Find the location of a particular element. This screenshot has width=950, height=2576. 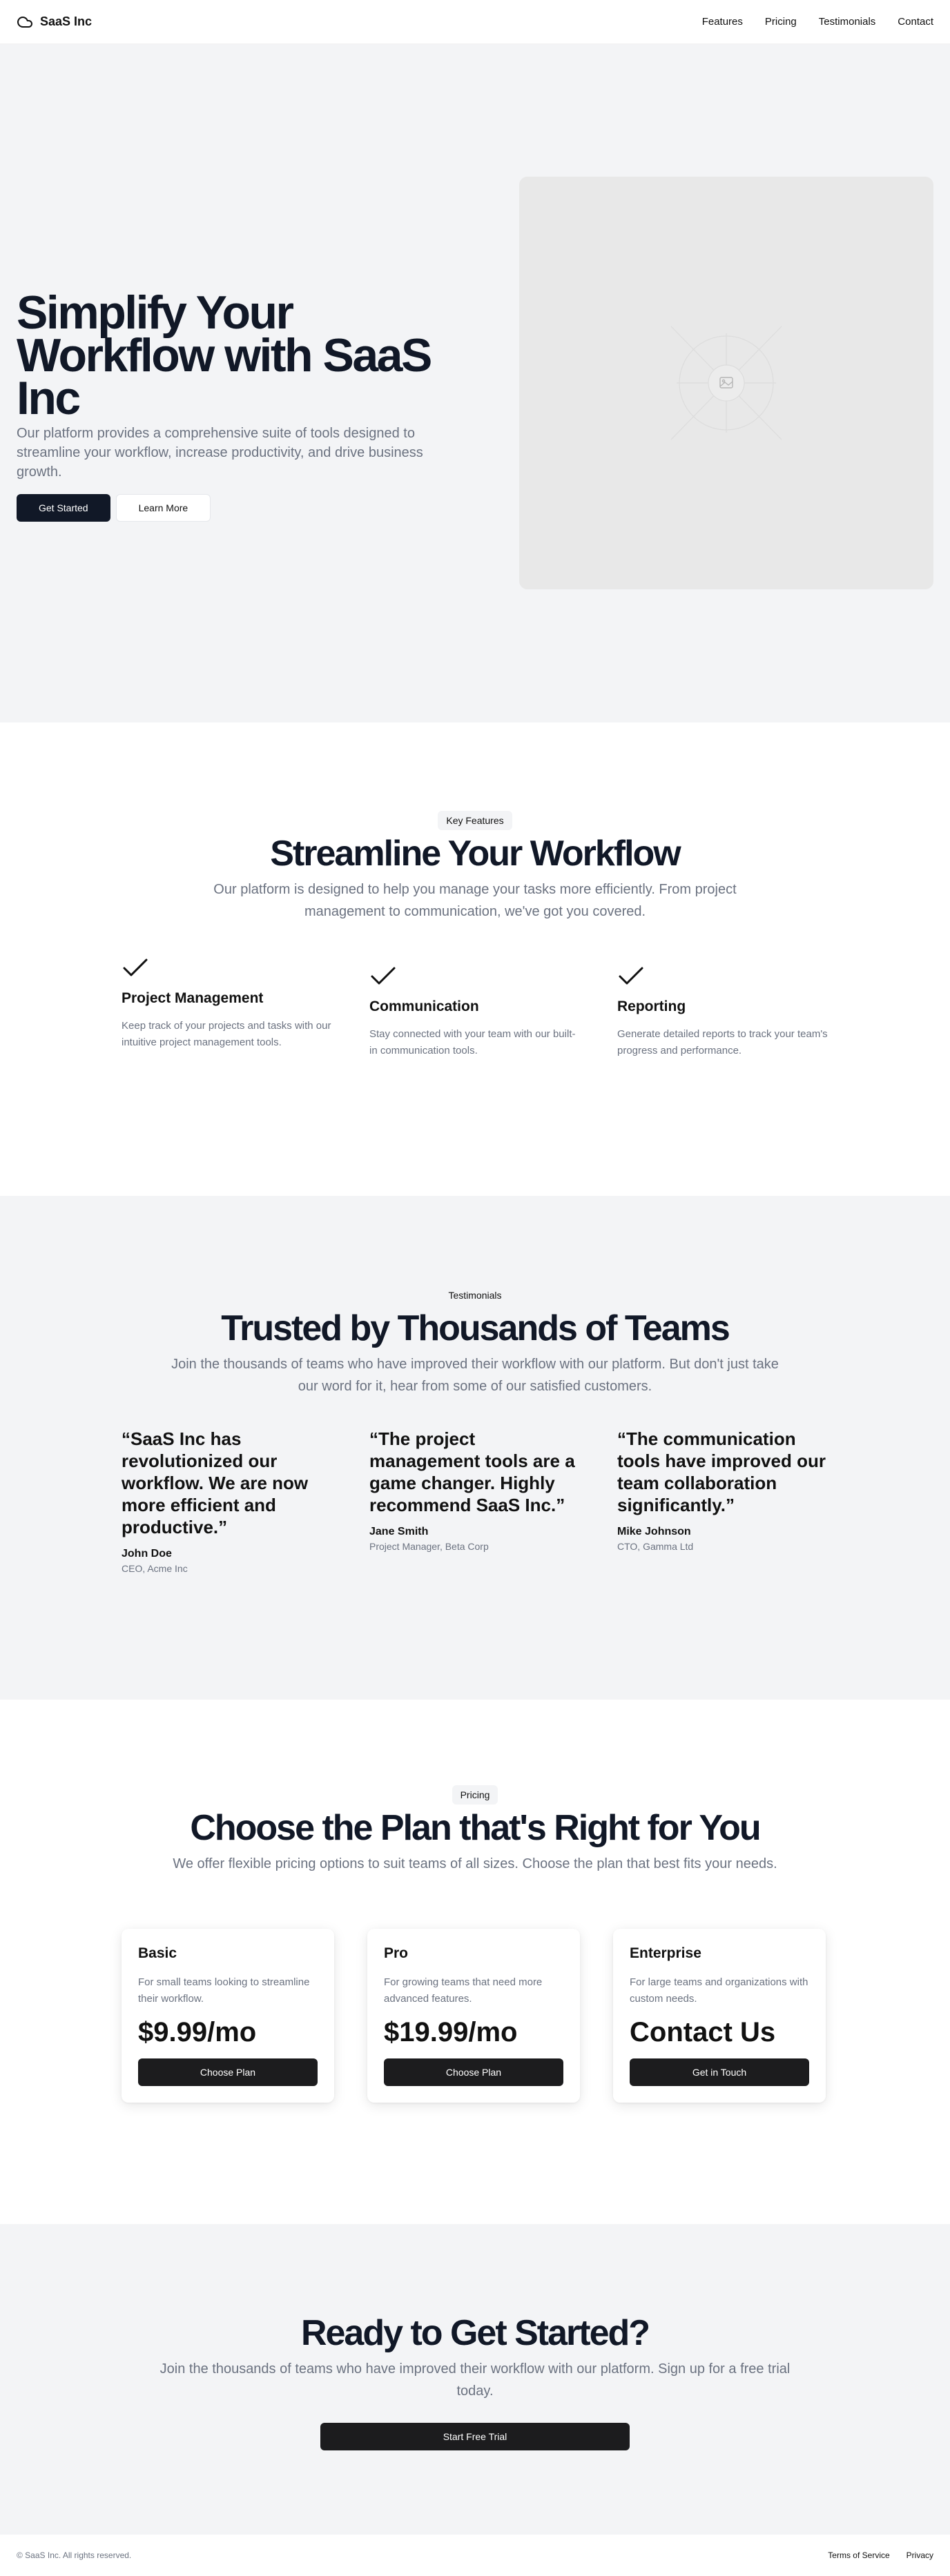

testimonial-role: CTO, Gamma Ltd is located at coordinates (655, 1546).